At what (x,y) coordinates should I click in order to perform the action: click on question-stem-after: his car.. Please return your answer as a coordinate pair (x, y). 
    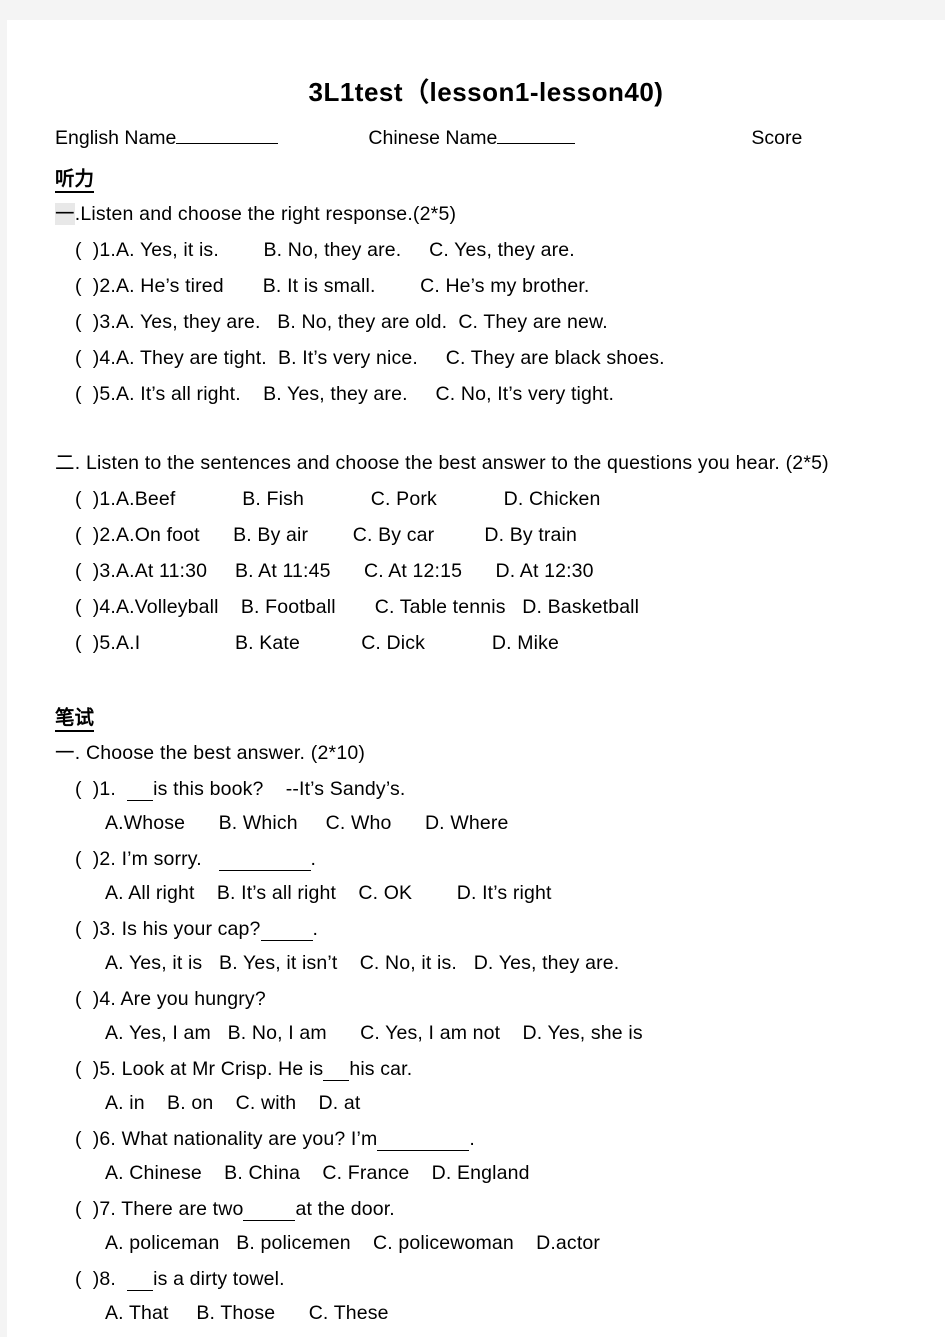
    Looking at the image, I should click on (381, 1068).